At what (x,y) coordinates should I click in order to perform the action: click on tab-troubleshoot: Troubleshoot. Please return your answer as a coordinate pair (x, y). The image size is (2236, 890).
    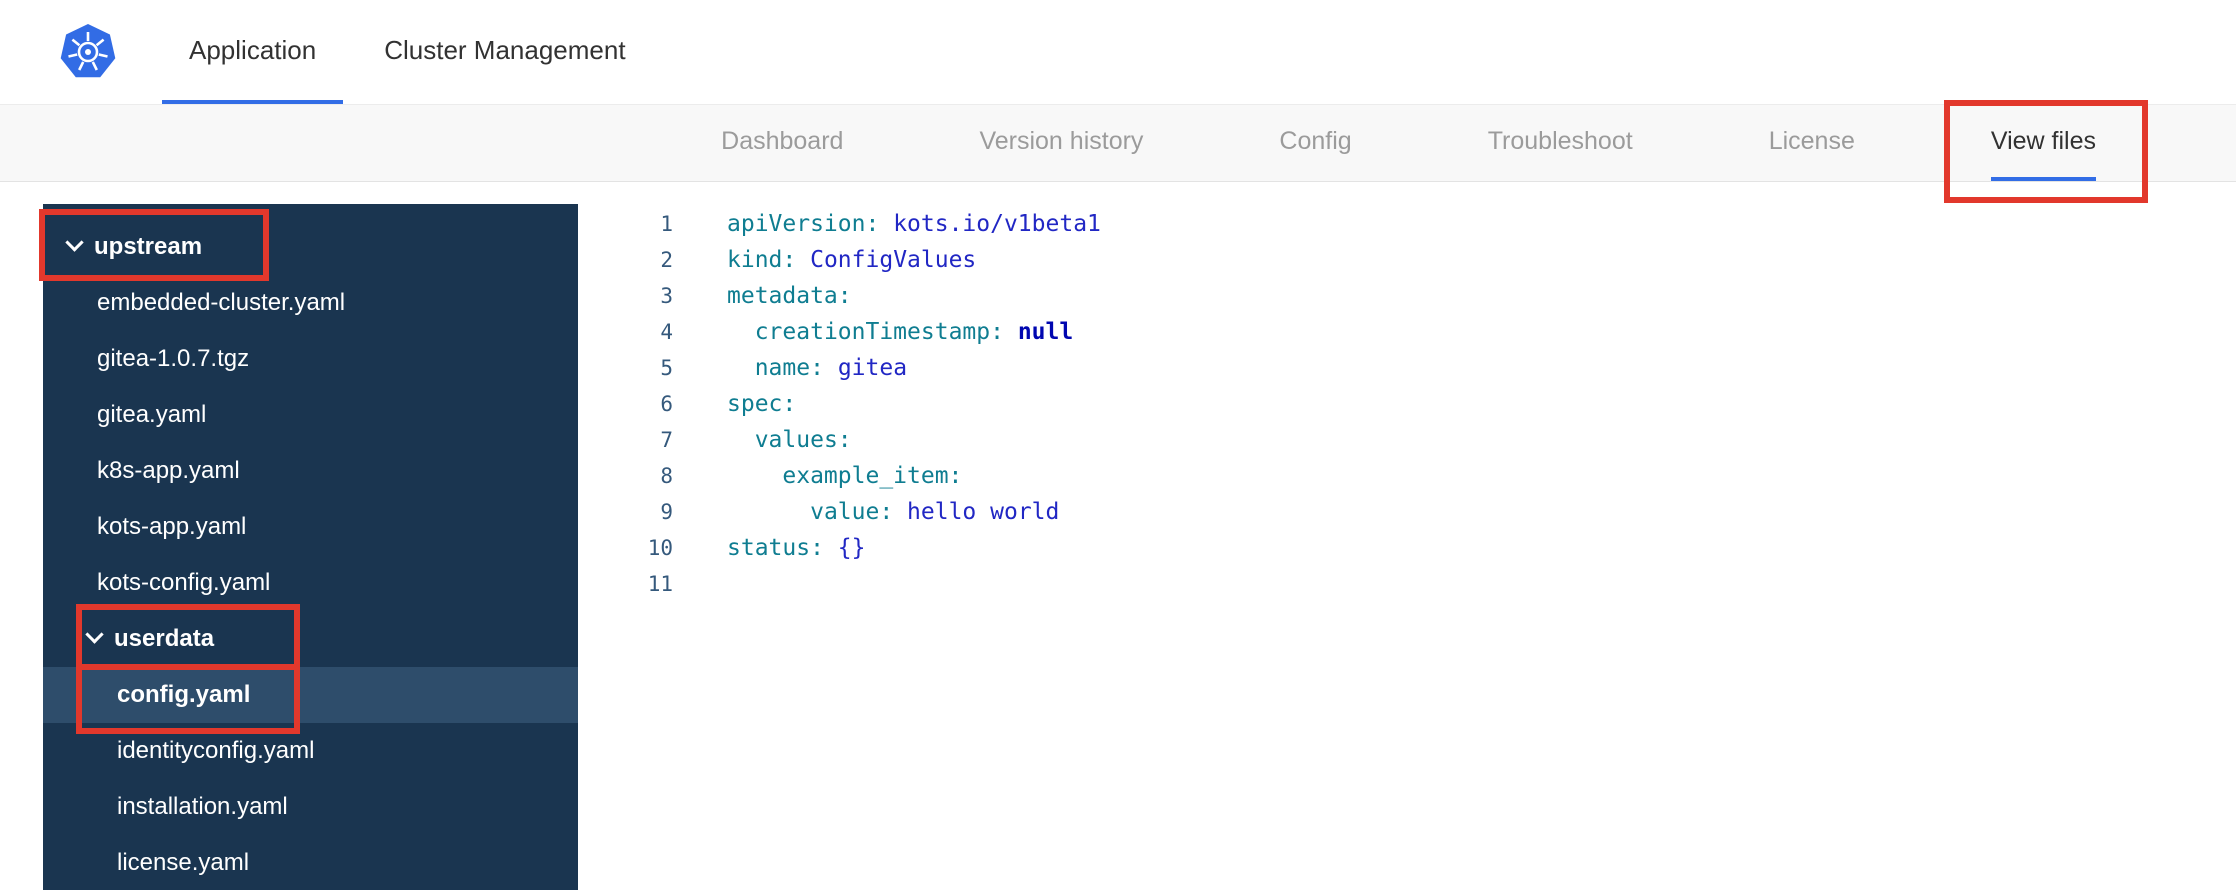
    Looking at the image, I should click on (1560, 143).